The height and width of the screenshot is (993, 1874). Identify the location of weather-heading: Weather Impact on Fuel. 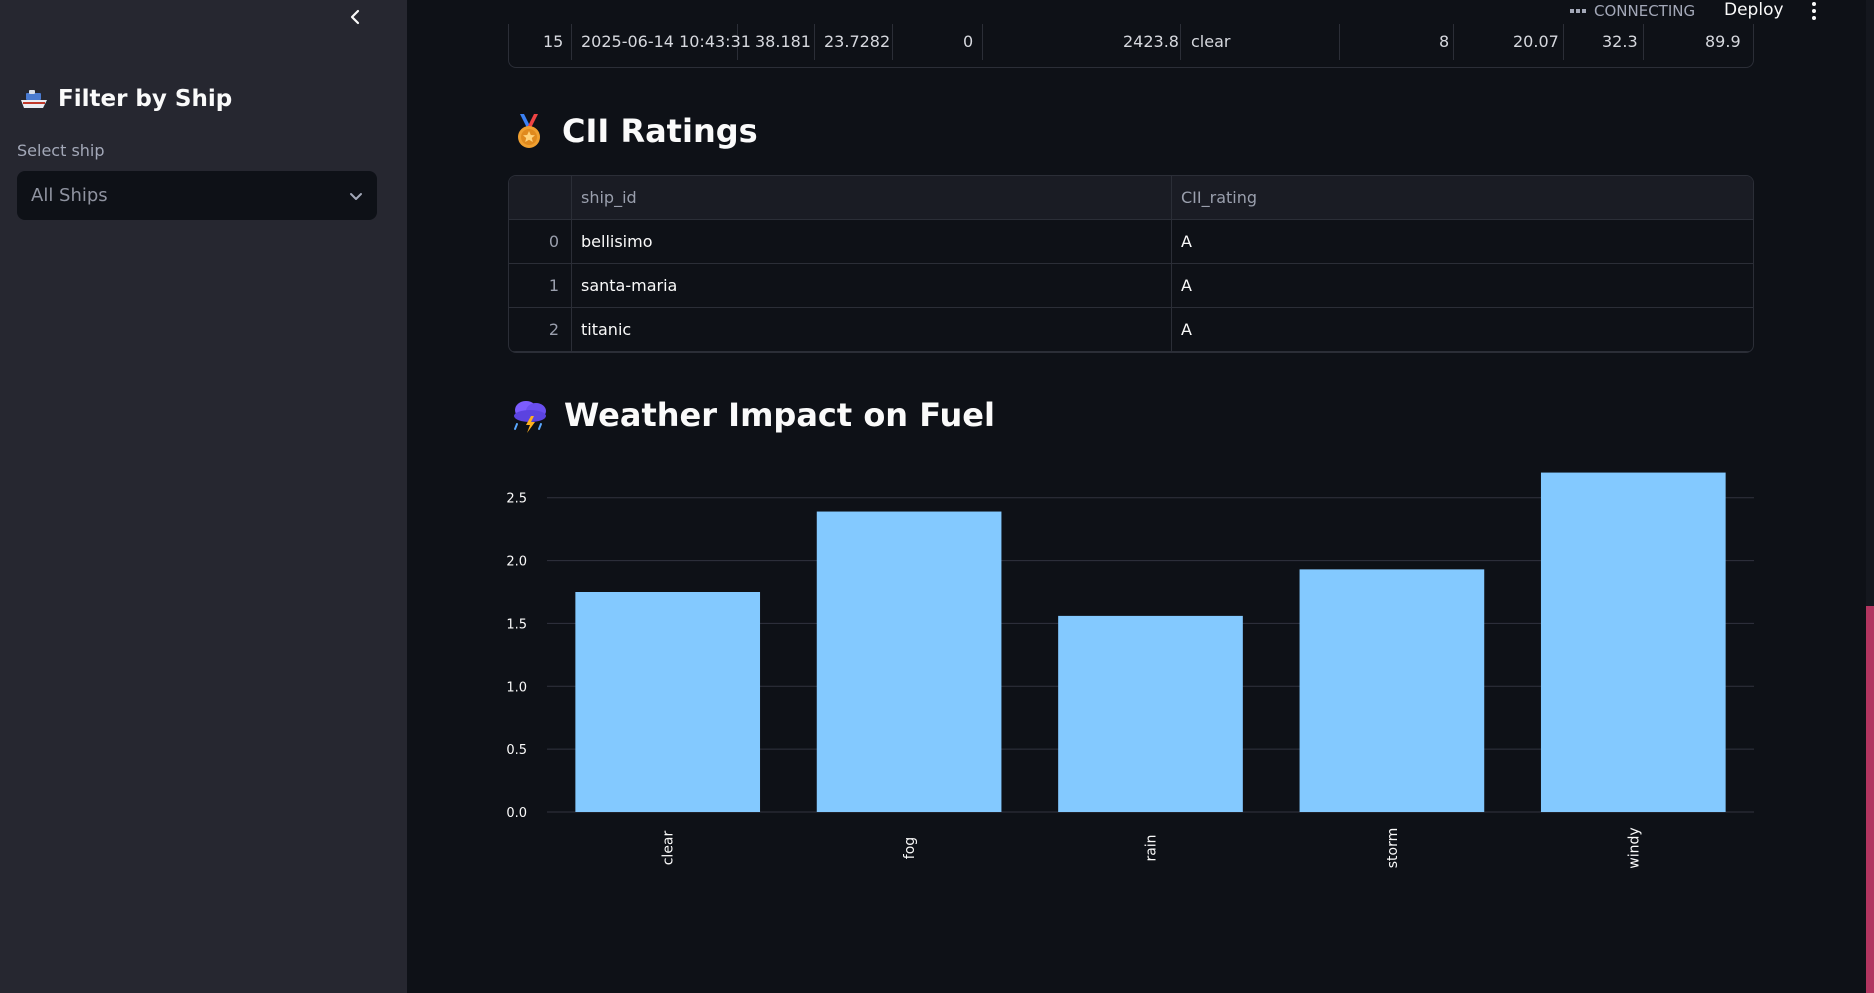
(752, 415).